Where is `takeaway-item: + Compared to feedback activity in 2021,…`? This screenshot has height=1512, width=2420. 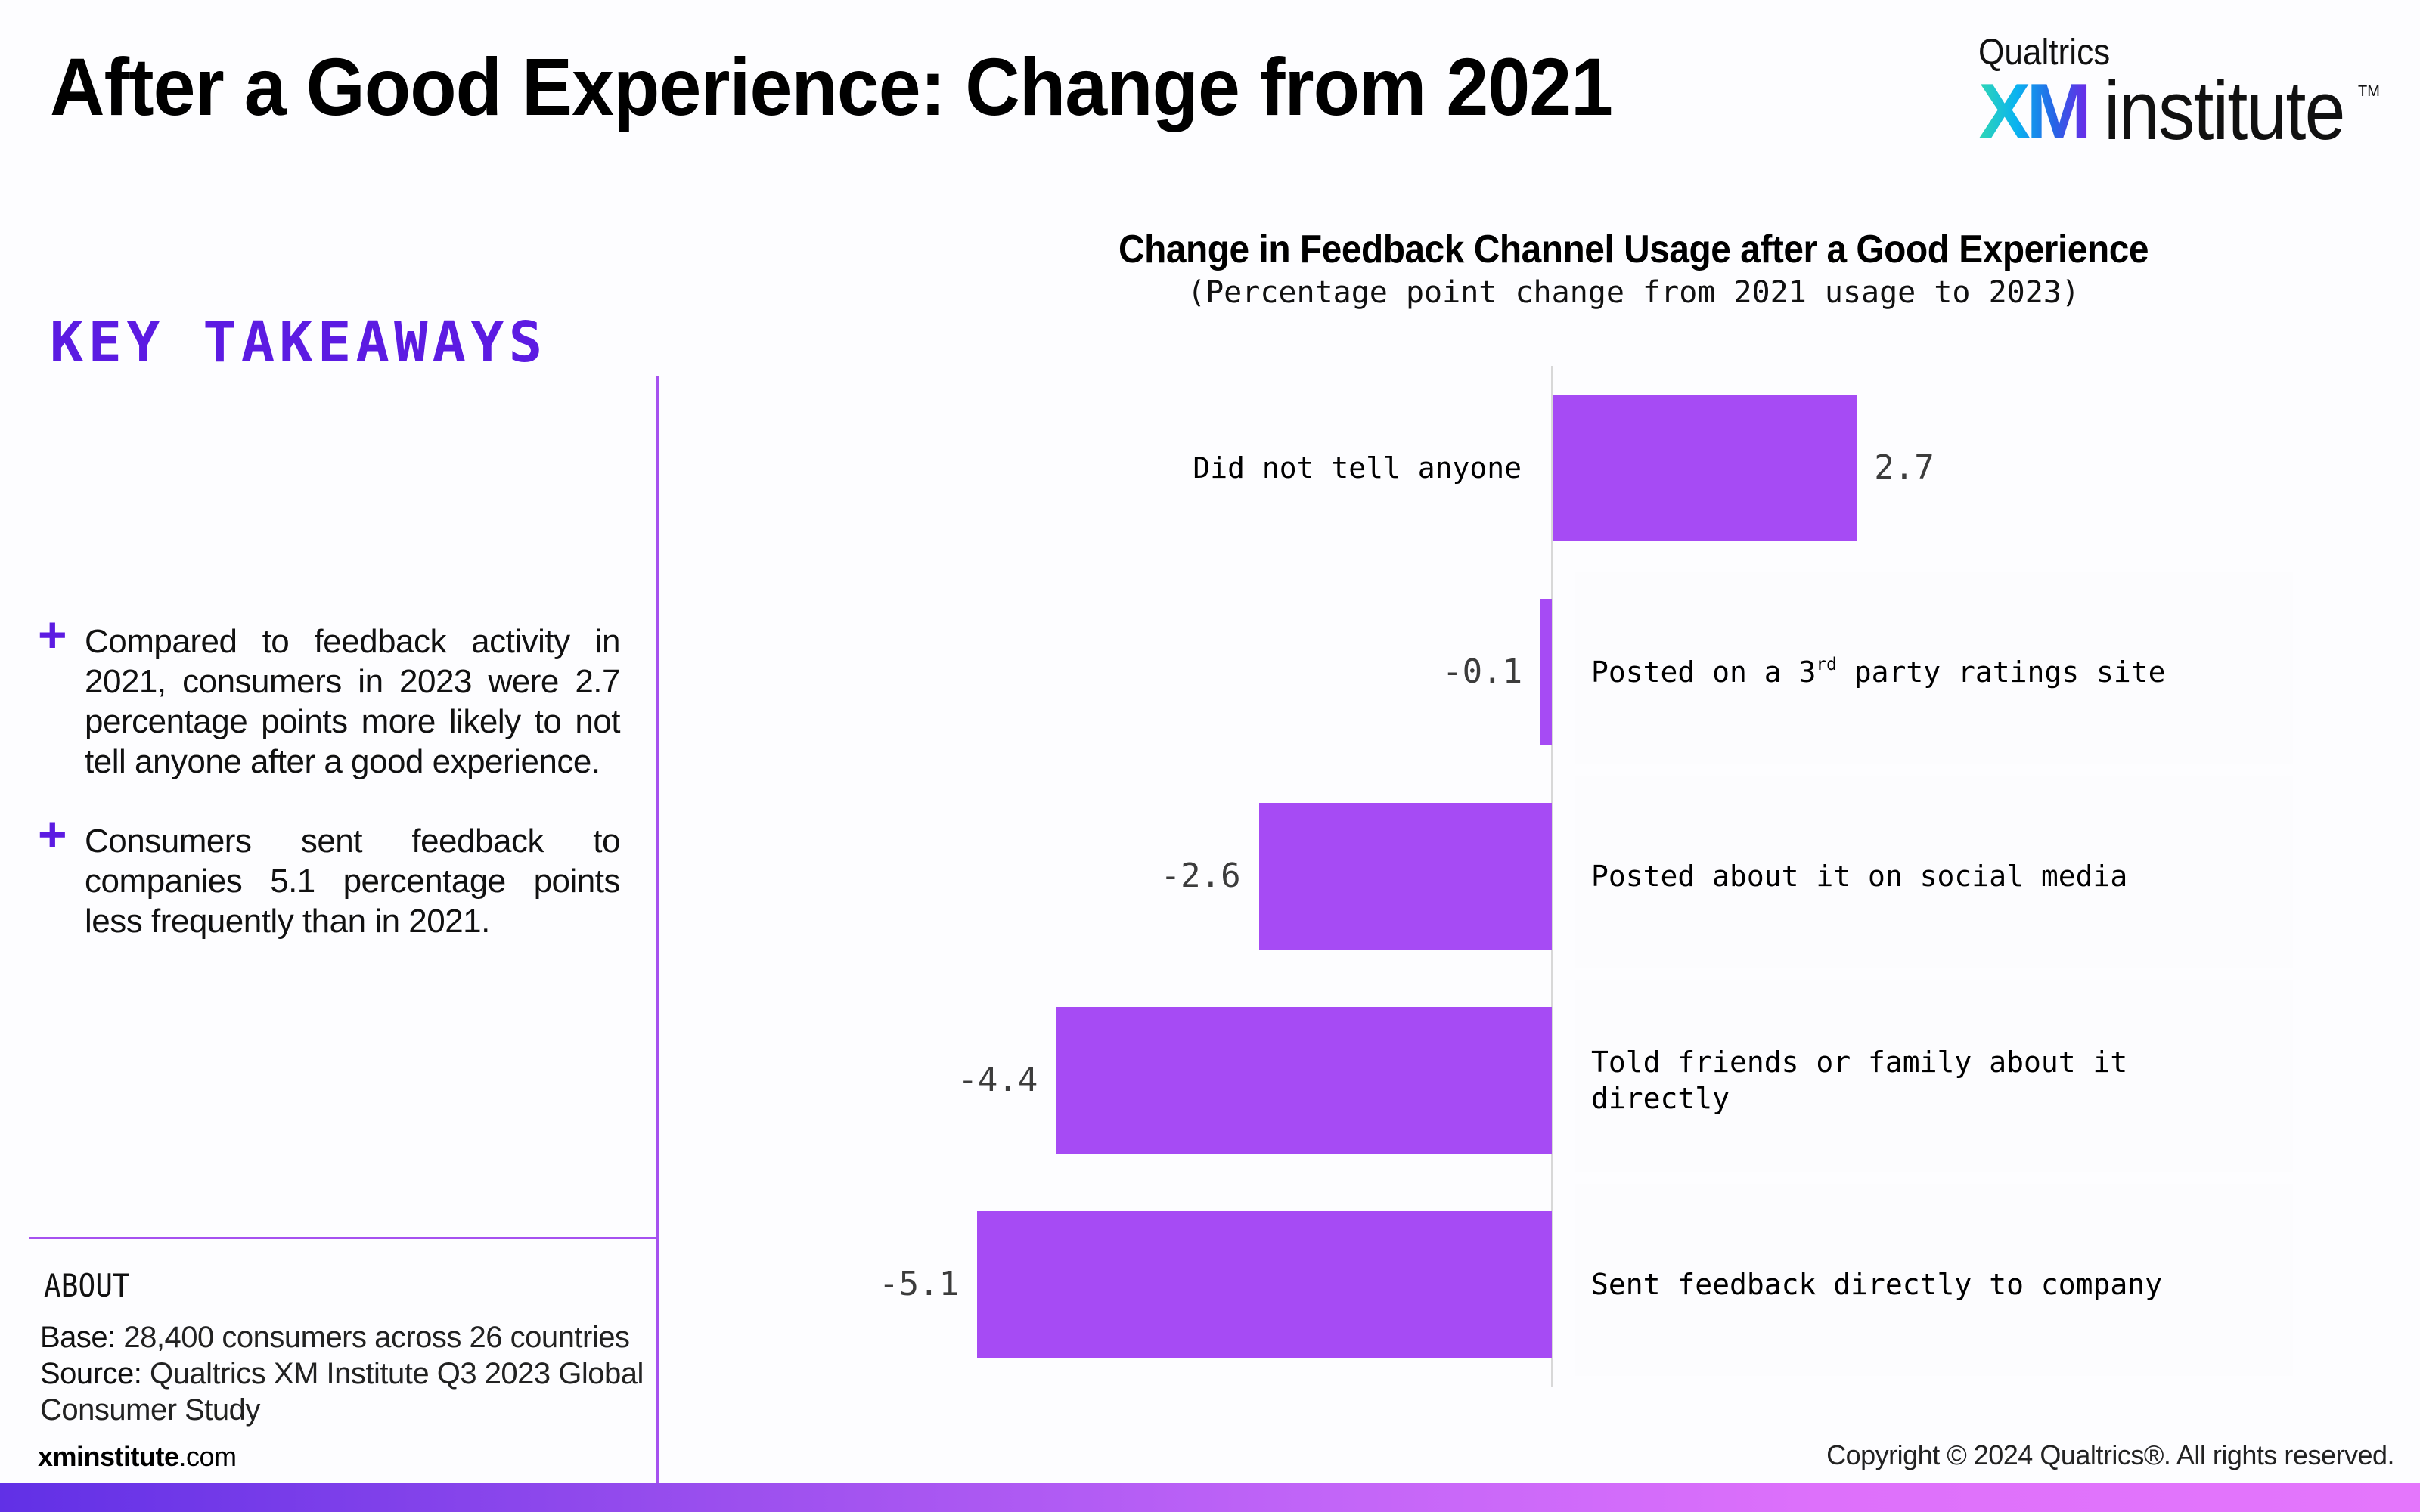 takeaway-item: + Compared to feedback activity in 2021,… is located at coordinates (329, 695).